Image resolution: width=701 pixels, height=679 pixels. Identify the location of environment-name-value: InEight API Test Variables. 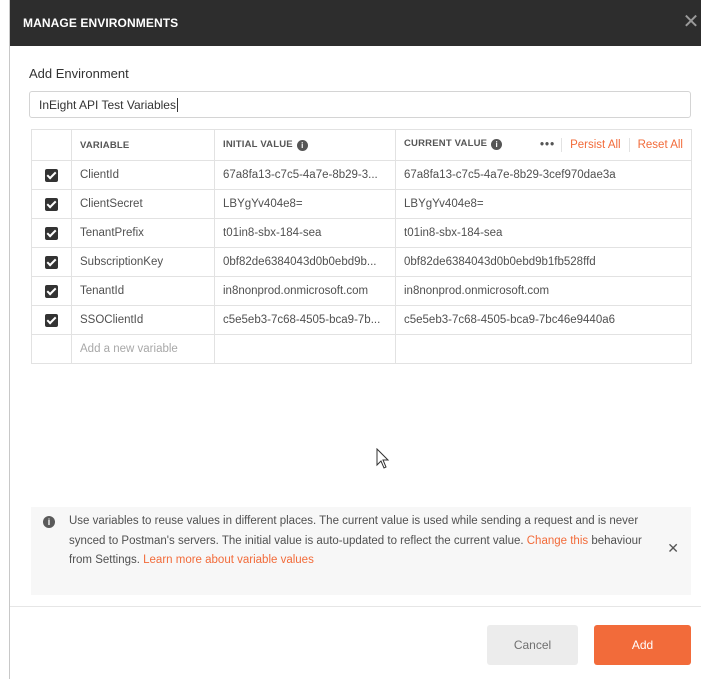
(107, 105).